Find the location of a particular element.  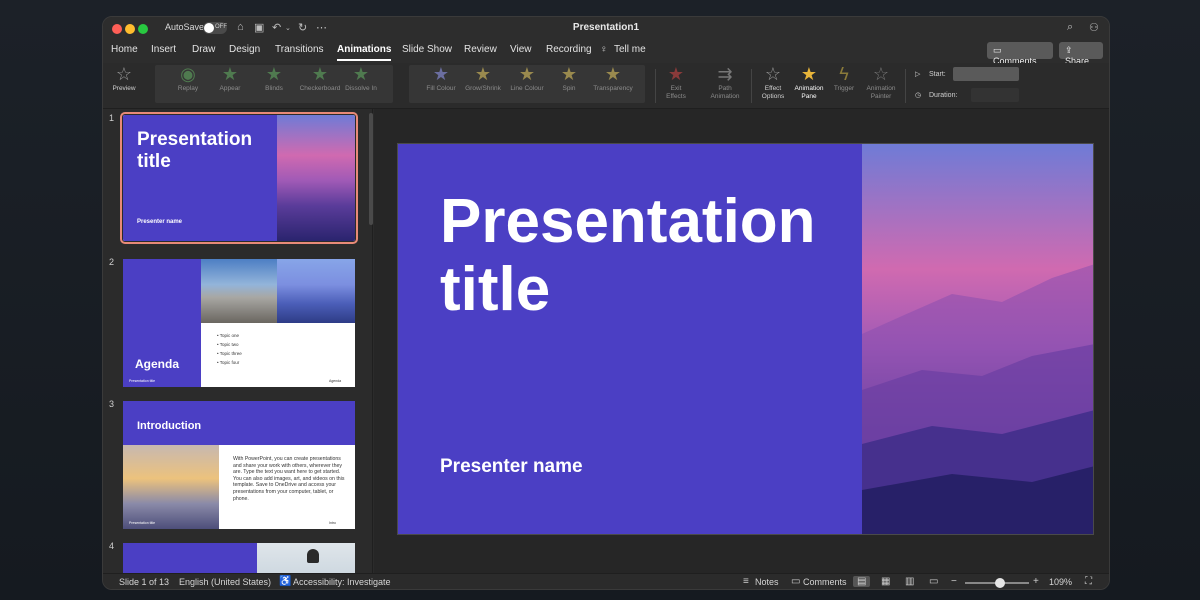

thumb-title: Presentation title is located at coordinates (195, 150).